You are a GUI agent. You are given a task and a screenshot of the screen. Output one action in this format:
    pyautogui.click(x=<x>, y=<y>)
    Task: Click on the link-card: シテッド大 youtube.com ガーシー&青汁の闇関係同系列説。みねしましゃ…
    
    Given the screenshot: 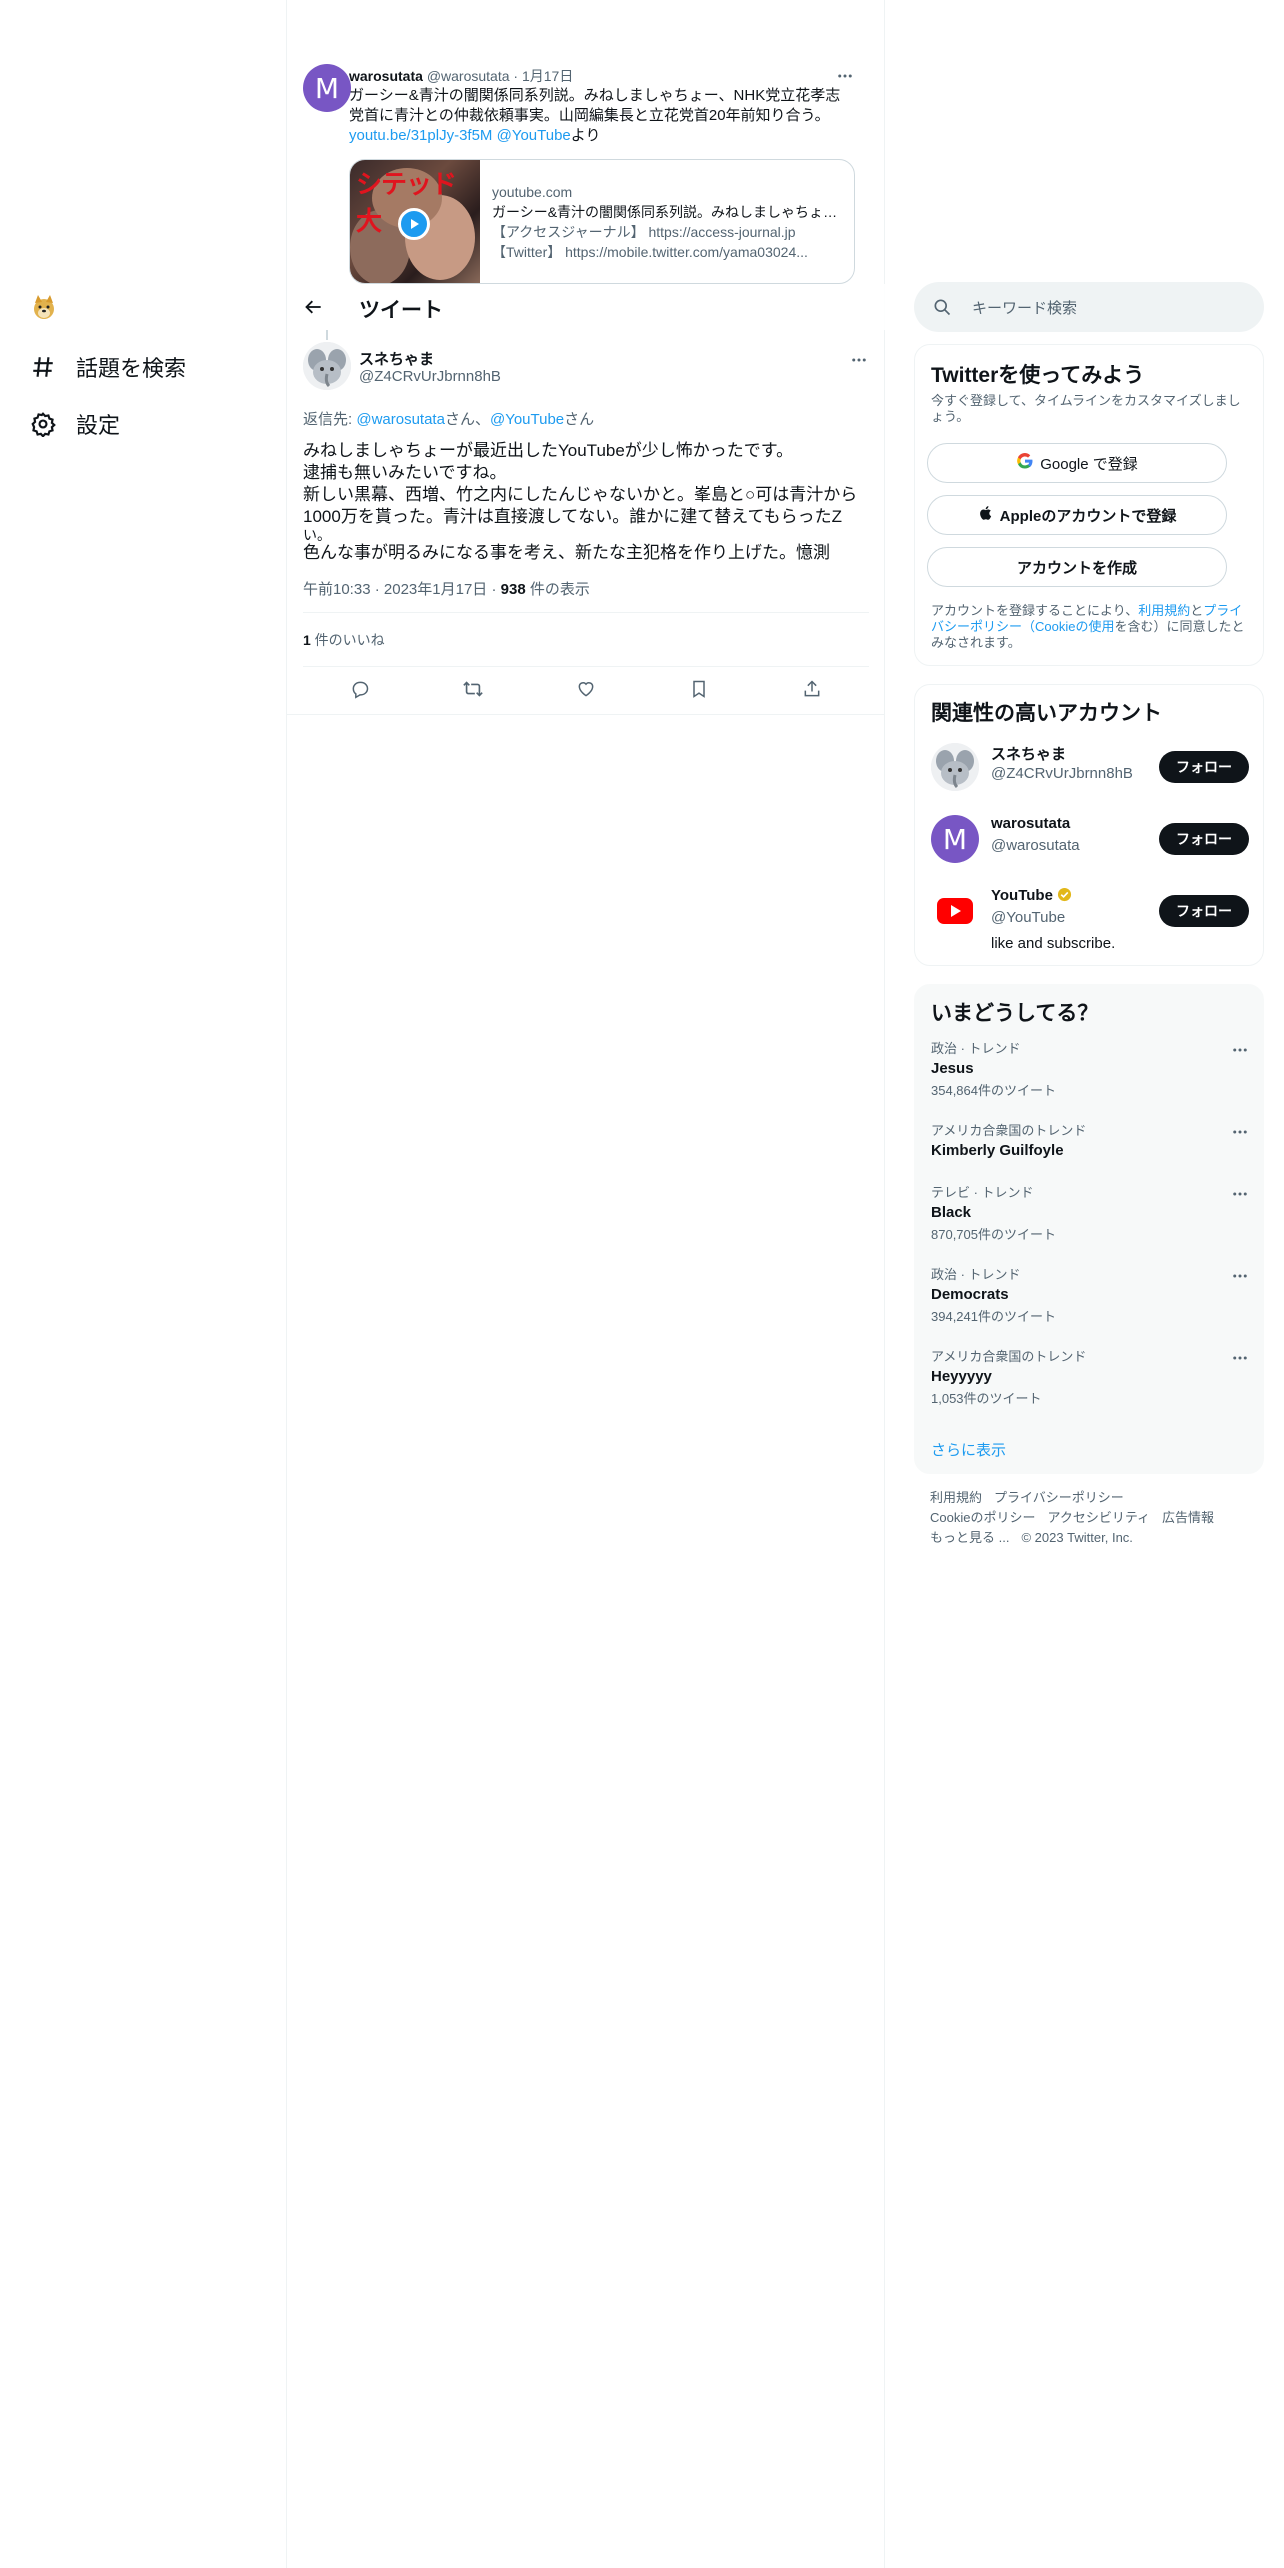 What is the action you would take?
    pyautogui.click(x=602, y=221)
    